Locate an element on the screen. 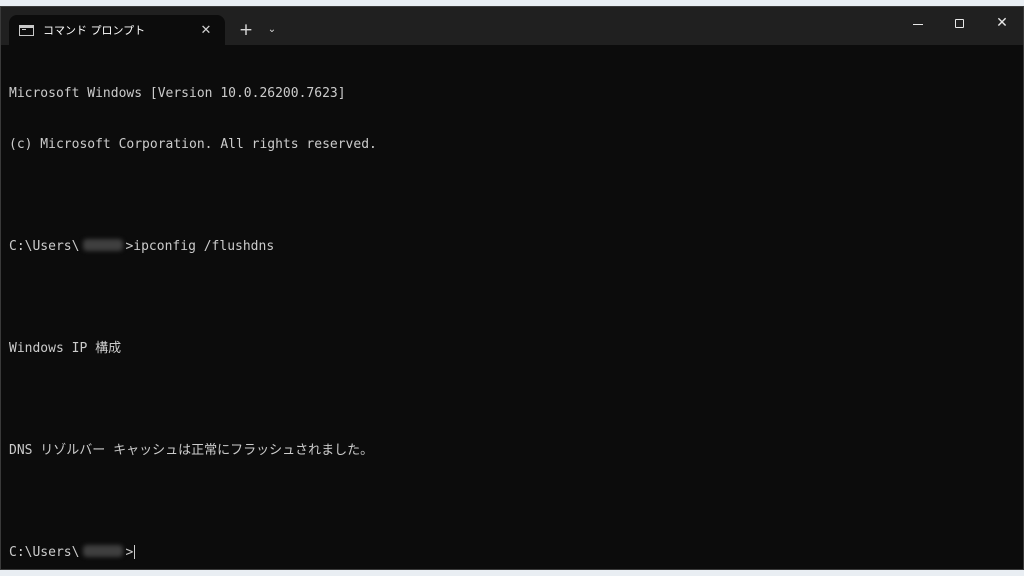  tab-dropdown-icon: ⌄ is located at coordinates (272, 30).